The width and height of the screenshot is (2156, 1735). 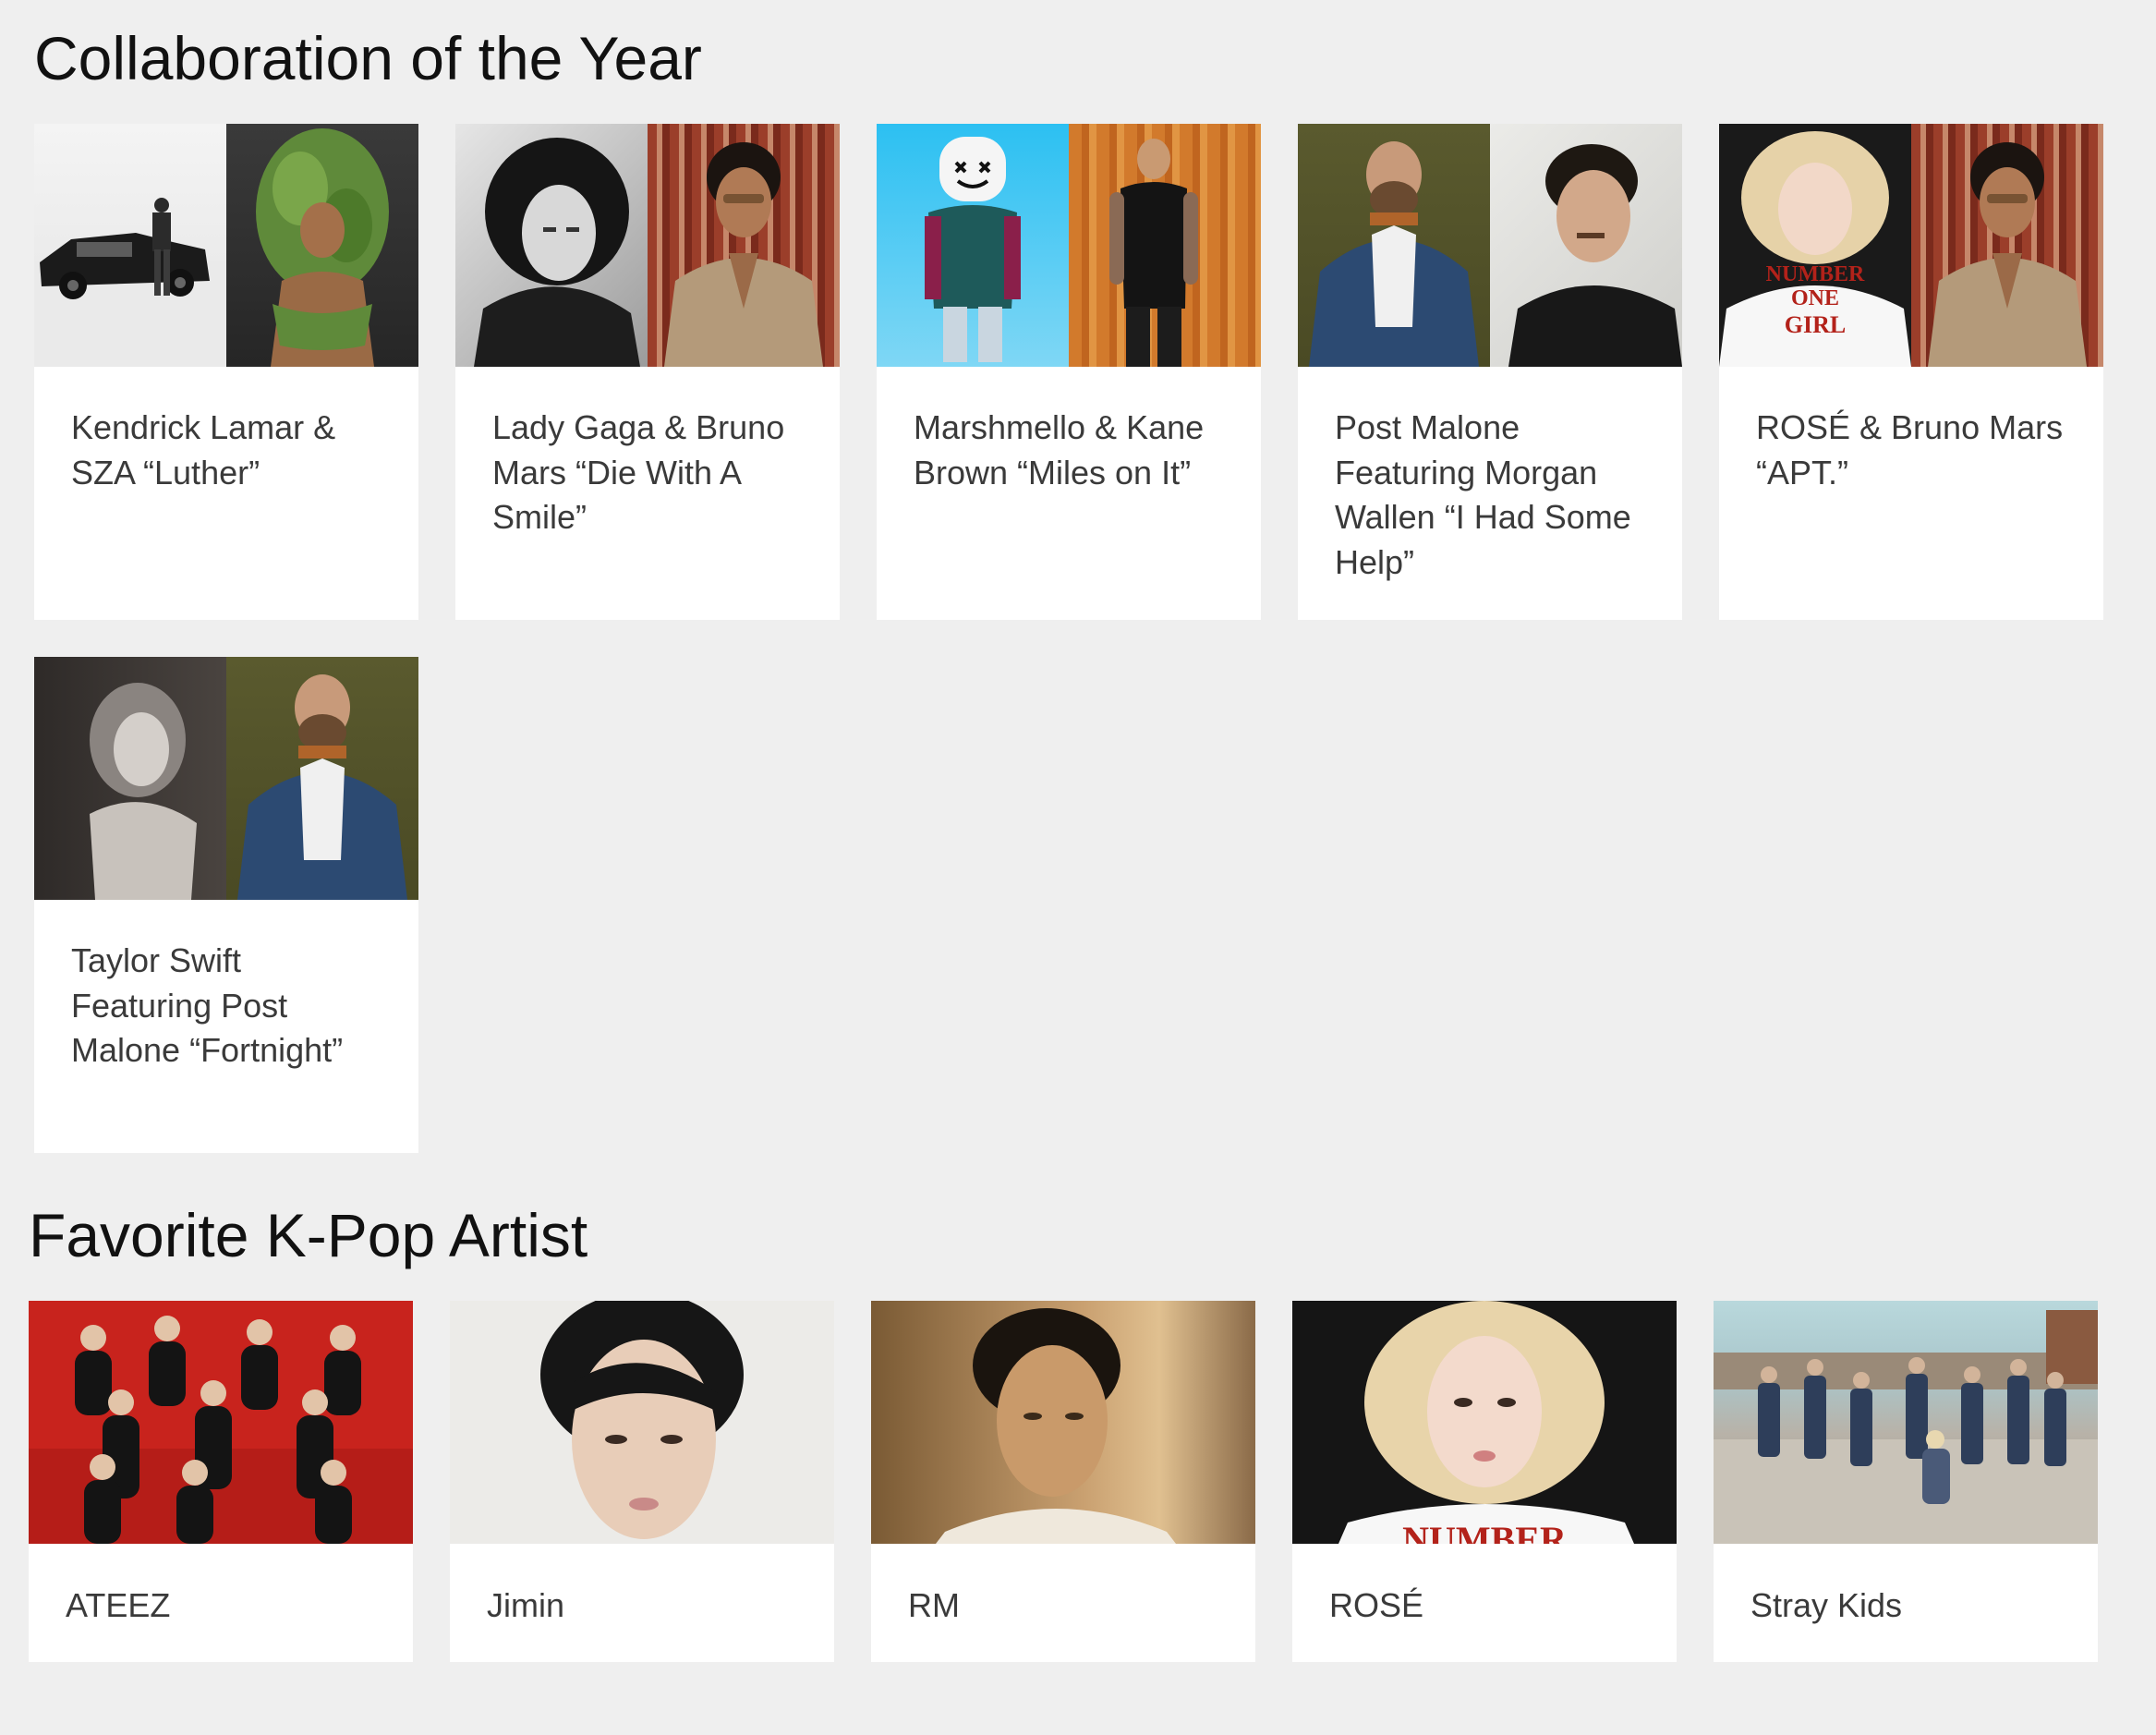 I want to click on nominee-card-jimin: Jimin, so click(x=642, y=1481).